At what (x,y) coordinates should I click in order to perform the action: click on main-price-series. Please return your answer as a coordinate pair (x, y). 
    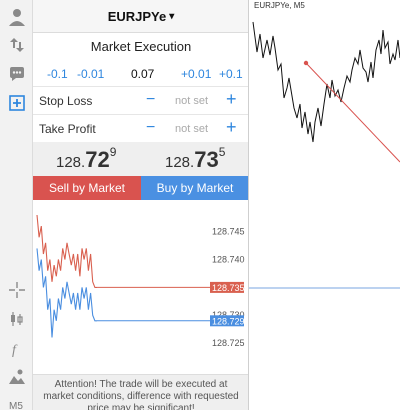
    Looking at the image, I should click on (326, 82).